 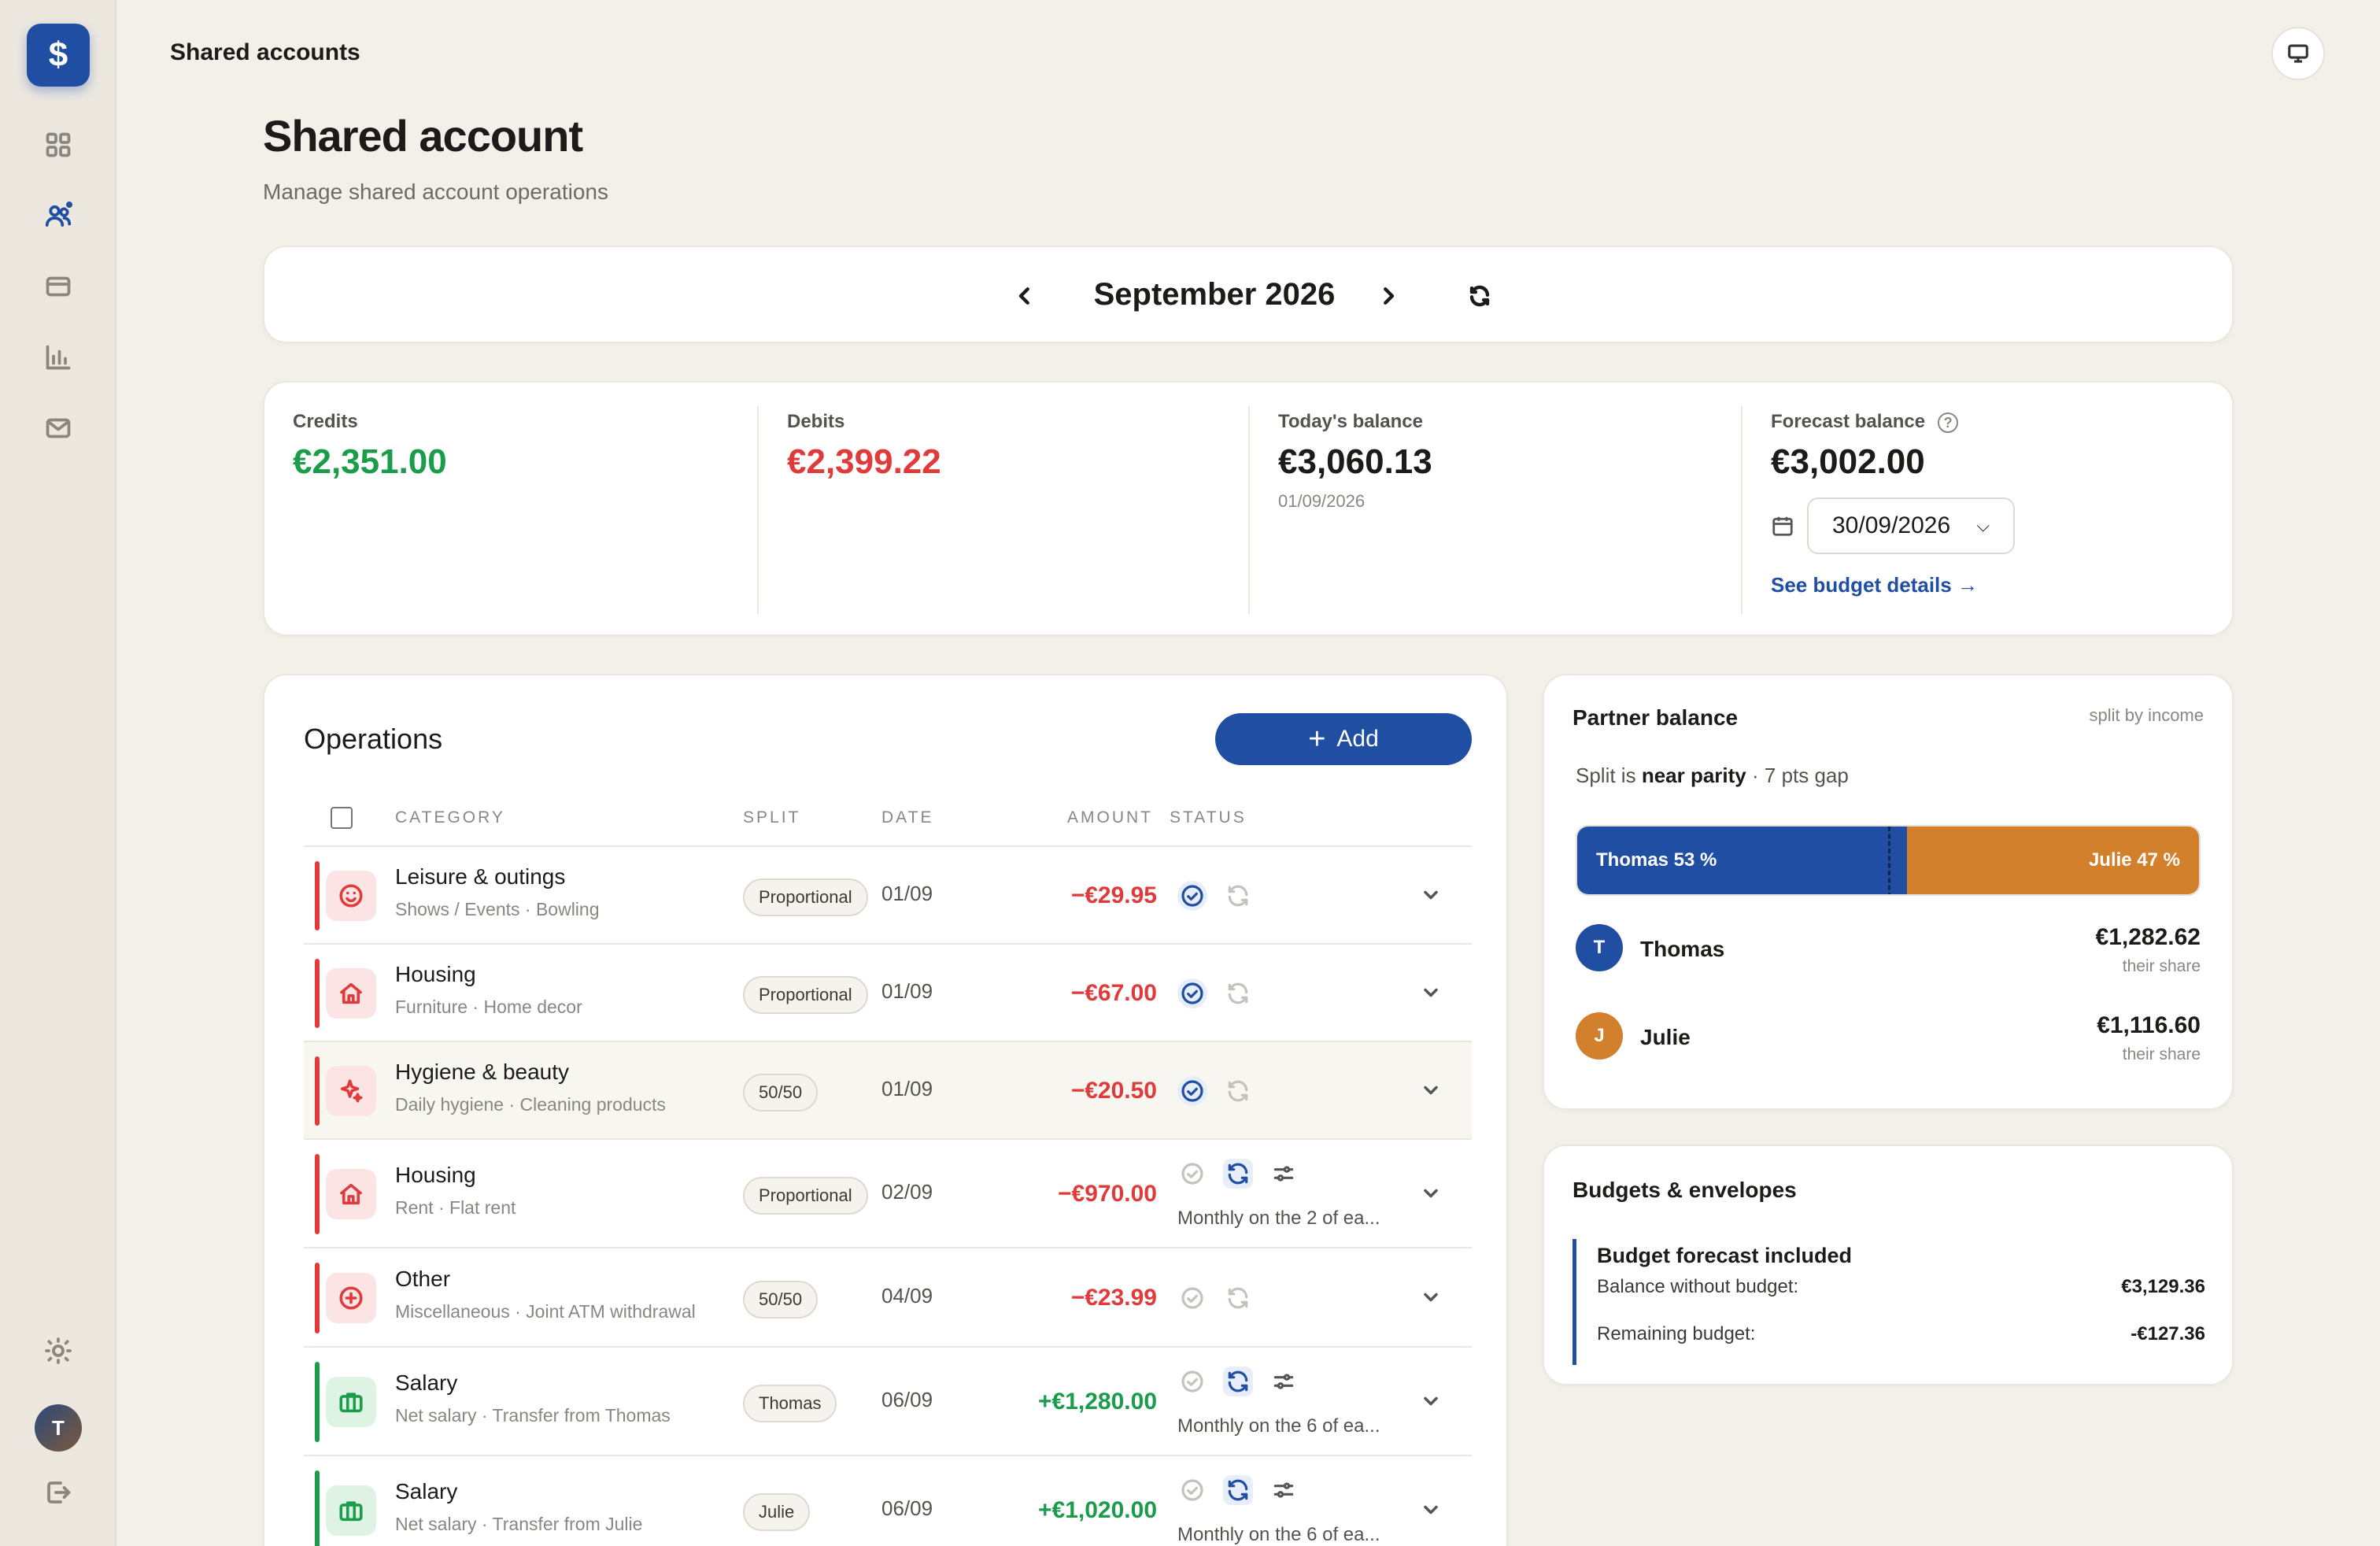 I want to click on category-subtitle: Rent · Flat rent, so click(x=456, y=1207).